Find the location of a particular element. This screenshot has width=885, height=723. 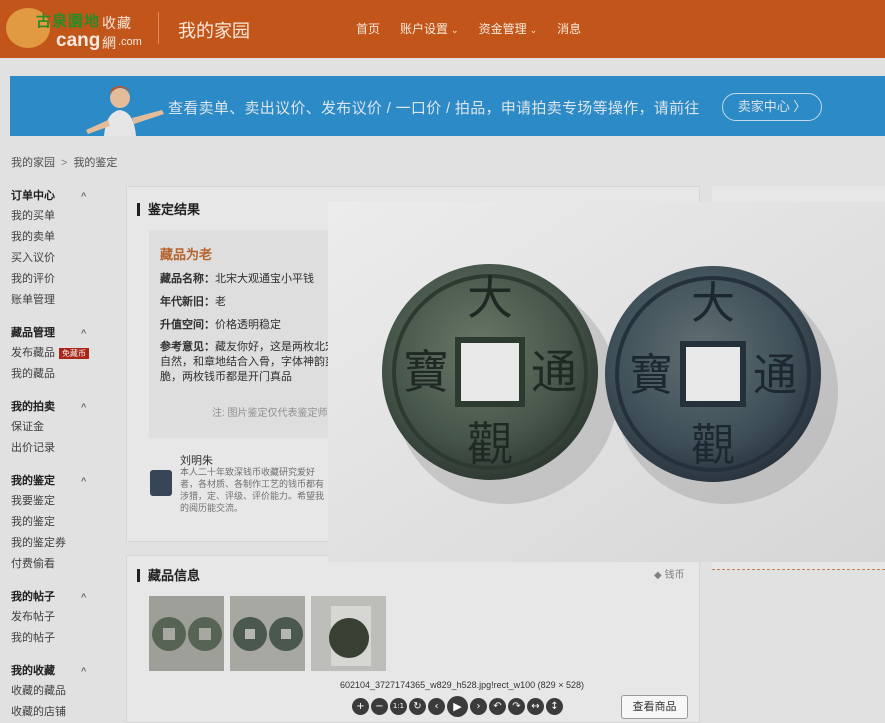

breadcrumb-home: 我的家园 is located at coordinates (33, 163).